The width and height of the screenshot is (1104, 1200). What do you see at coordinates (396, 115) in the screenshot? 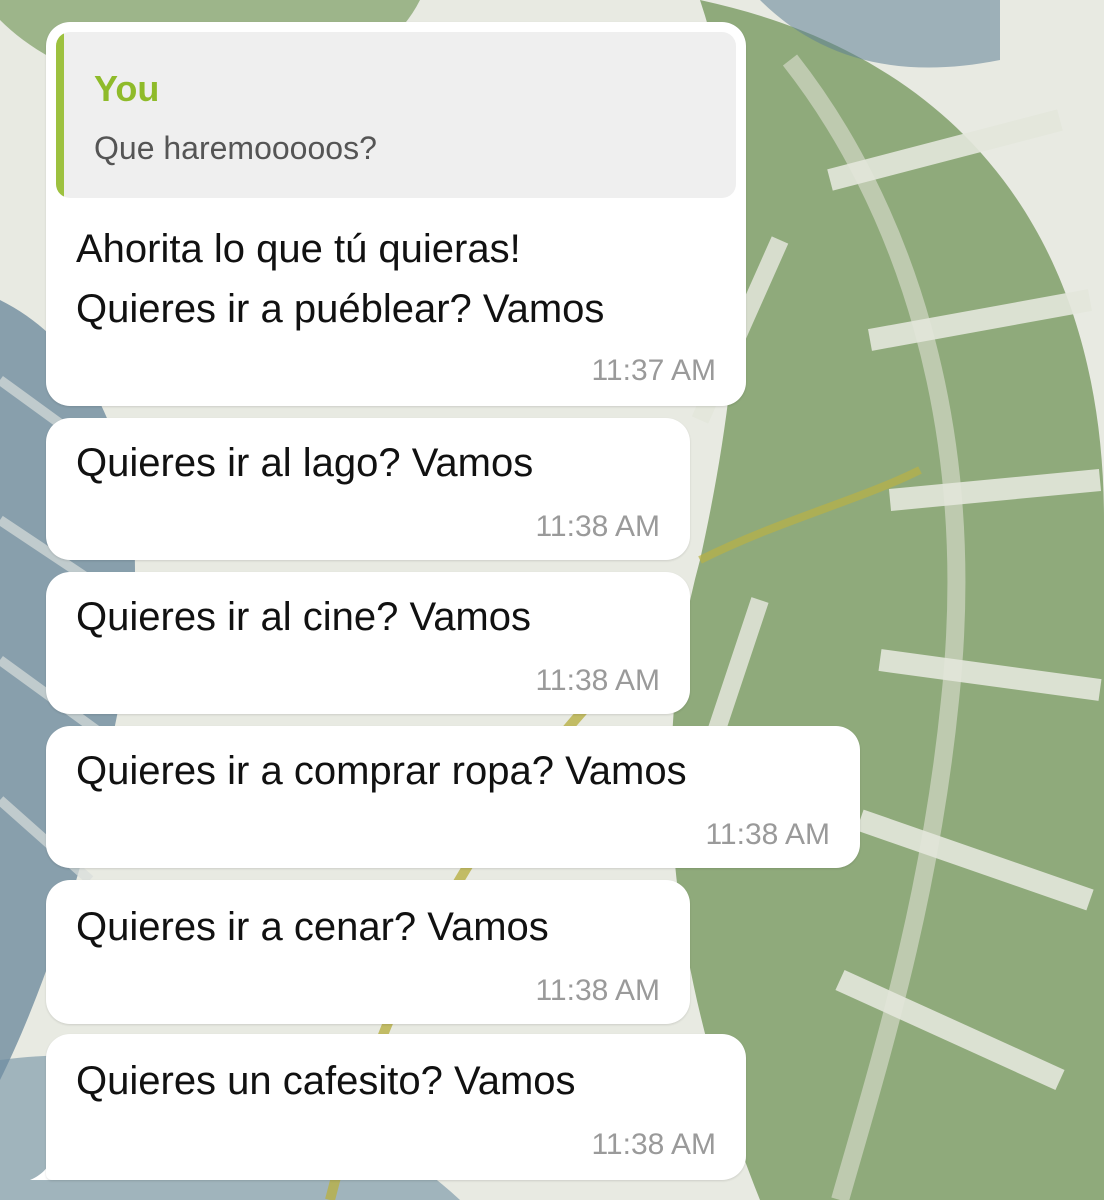
I see `reply-preview: You Que haremoooоos?` at bounding box center [396, 115].